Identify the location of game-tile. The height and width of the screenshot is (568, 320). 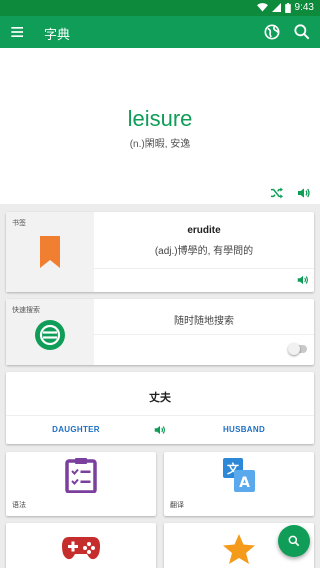
(81, 545).